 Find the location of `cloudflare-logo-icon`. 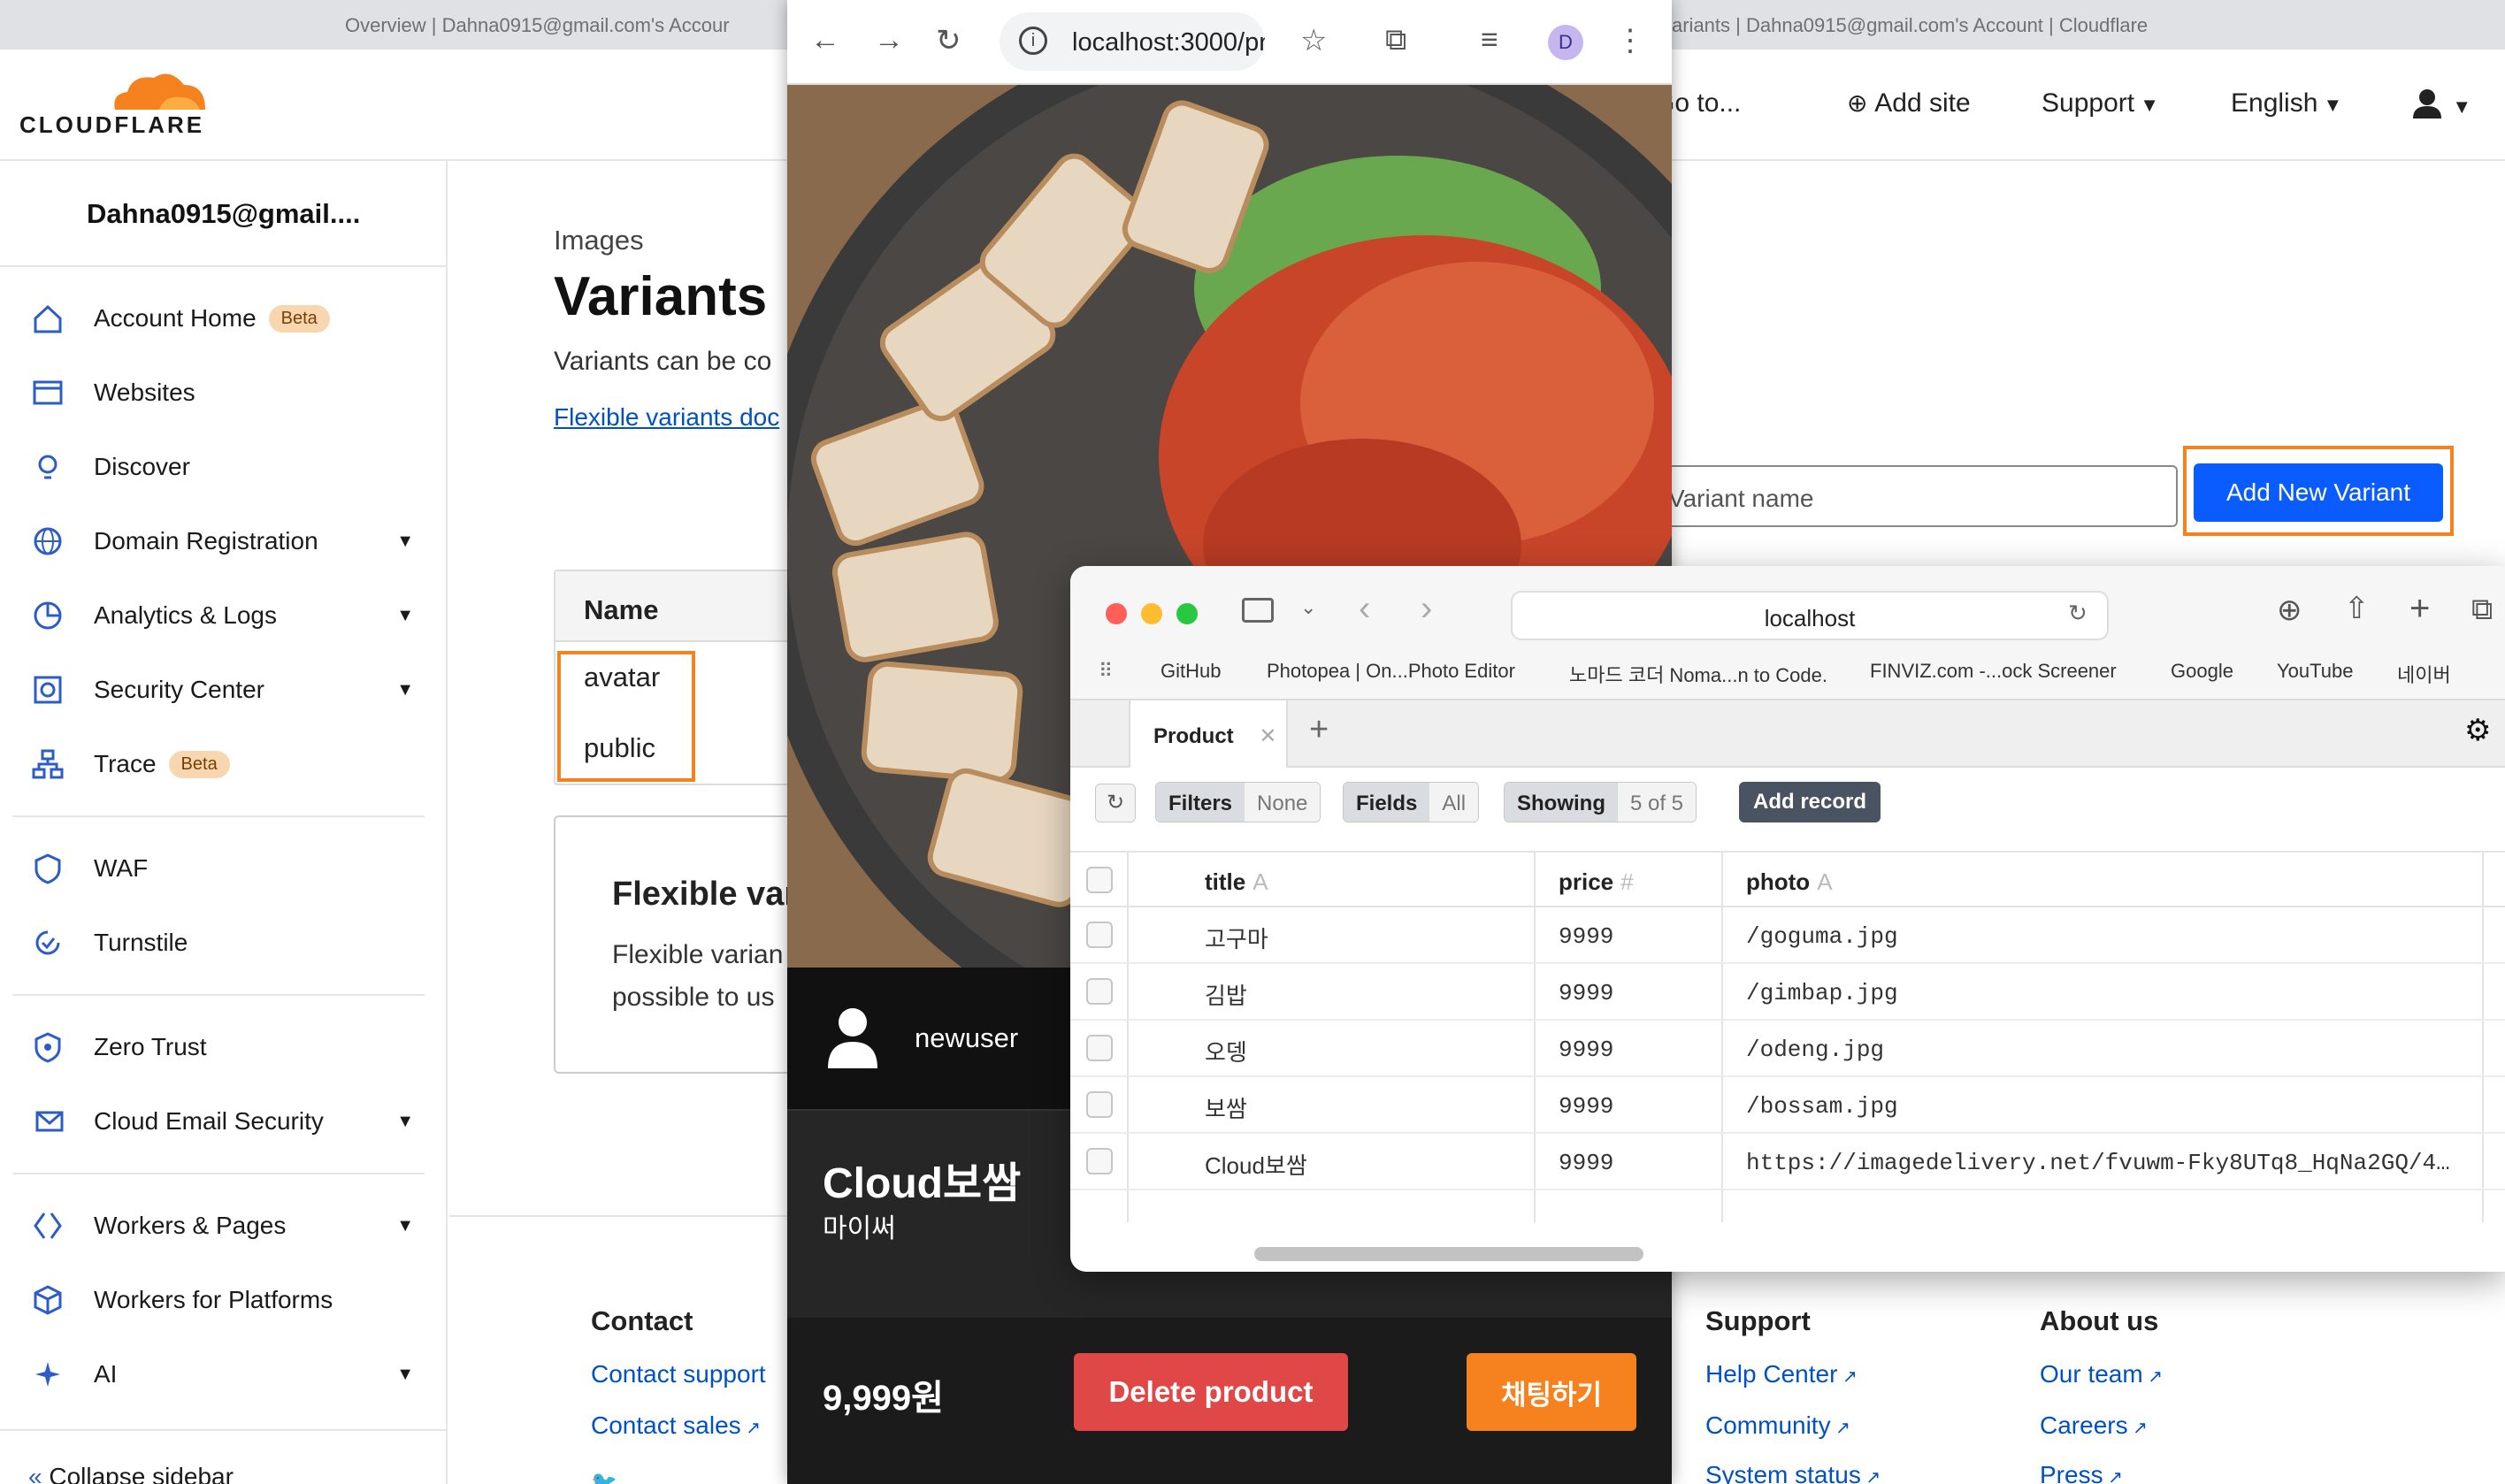

cloudflare-logo-icon is located at coordinates (157, 89).